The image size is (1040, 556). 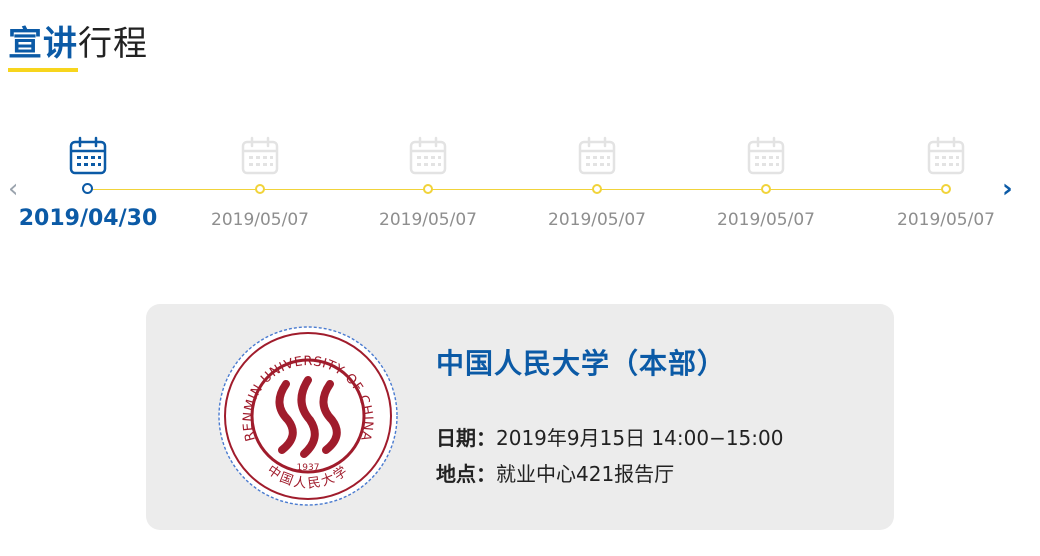 What do you see at coordinates (308, 416) in the screenshot?
I see `university-logo: RENMIN UNIVERSITY OF CHINA 1937 中国人民大学` at bounding box center [308, 416].